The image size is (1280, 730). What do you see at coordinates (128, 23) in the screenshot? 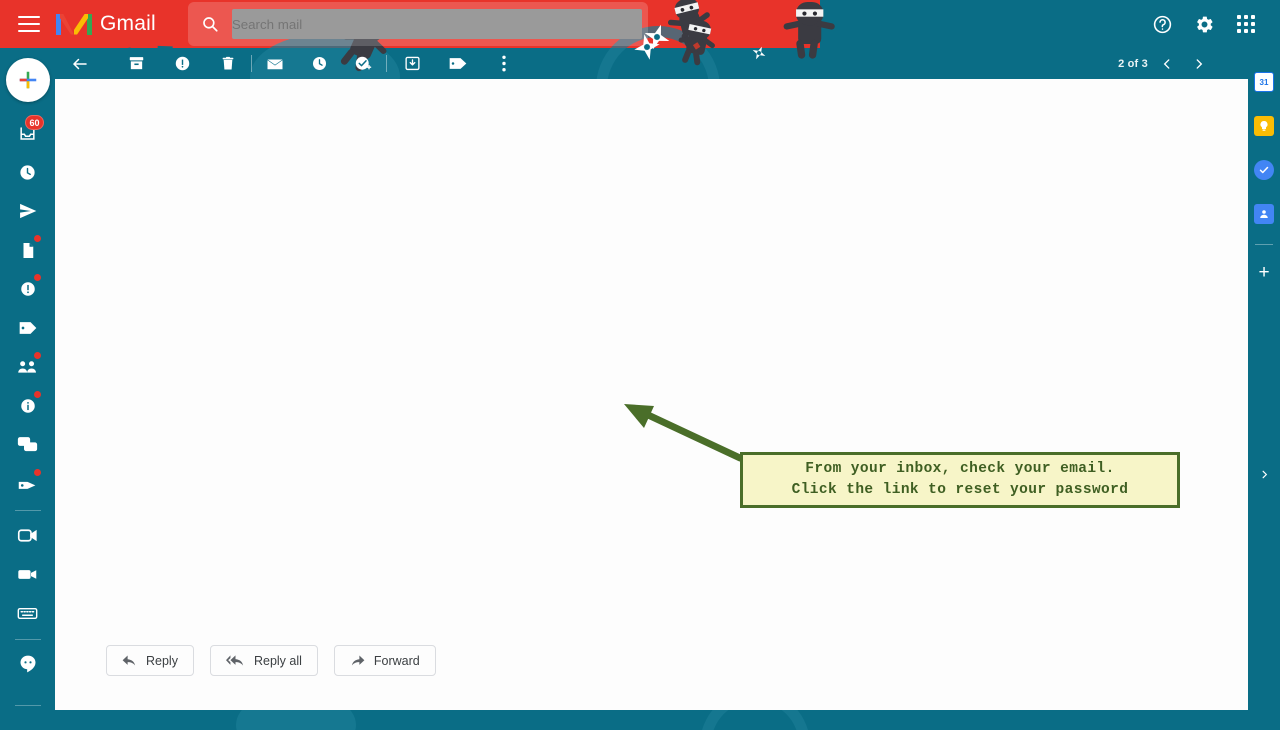
I see `gmail-wordmark: Gmail` at bounding box center [128, 23].